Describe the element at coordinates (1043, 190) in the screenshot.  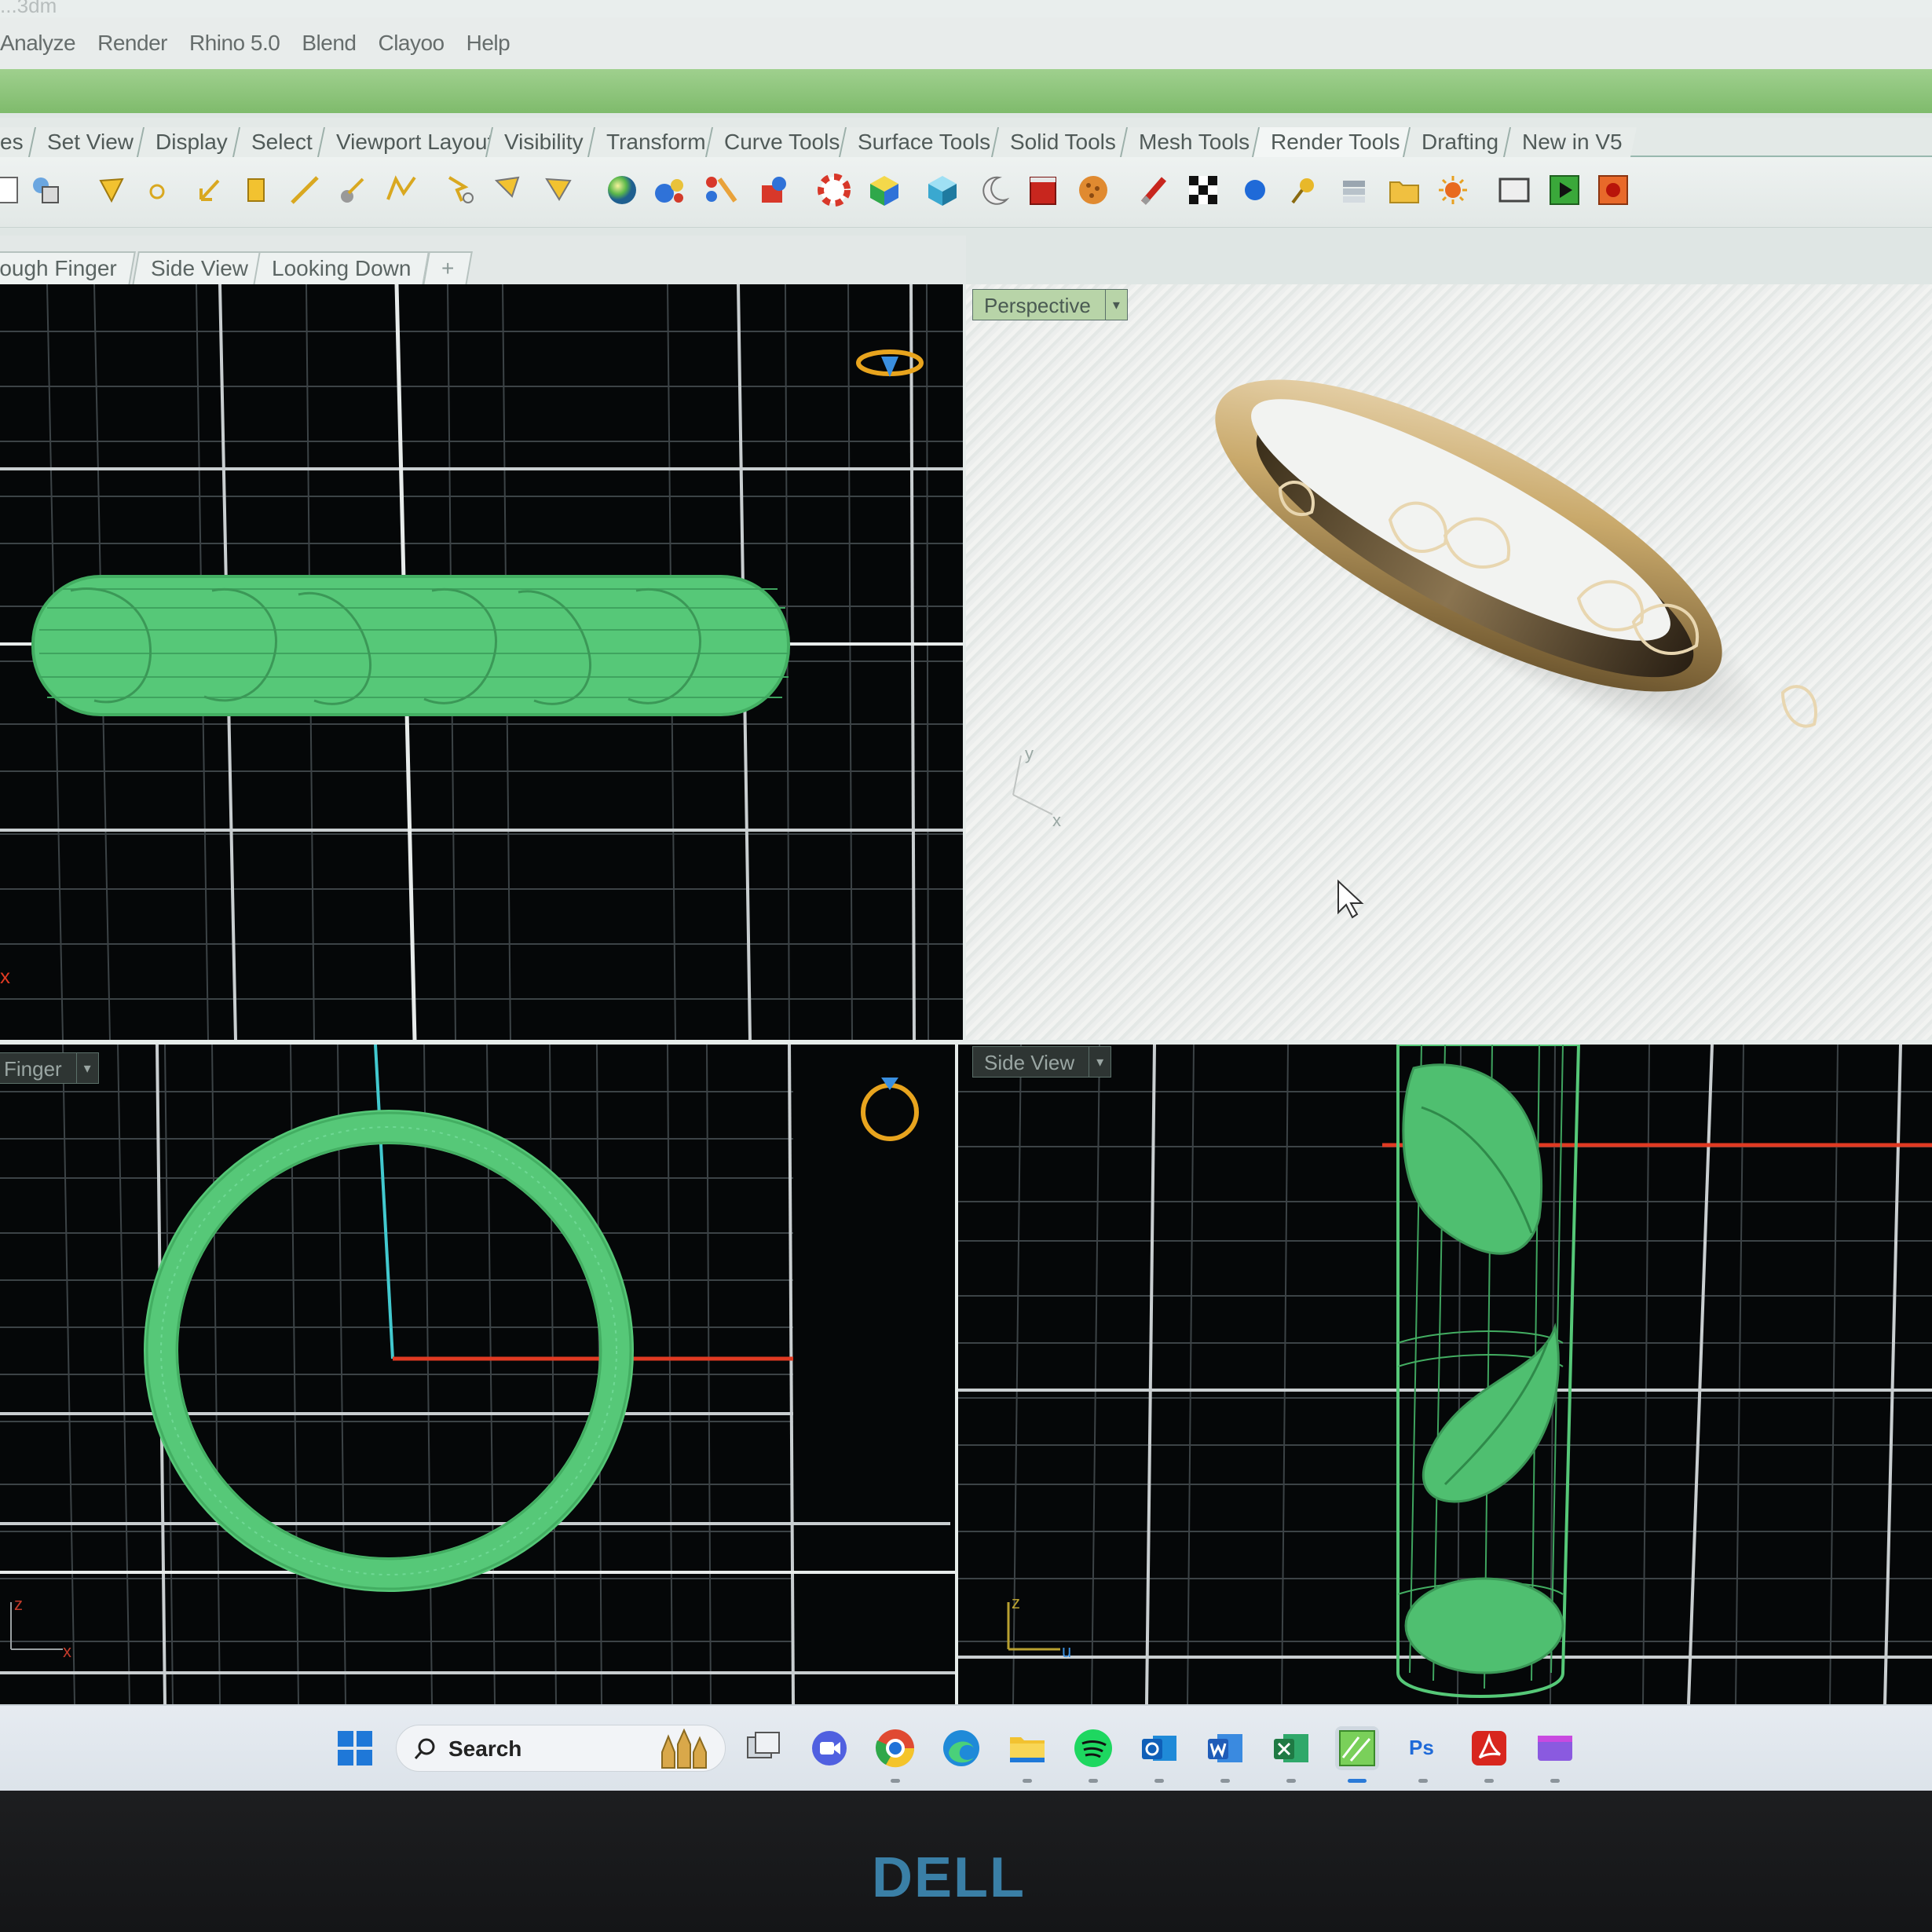
I see `red-box-icon` at that location.